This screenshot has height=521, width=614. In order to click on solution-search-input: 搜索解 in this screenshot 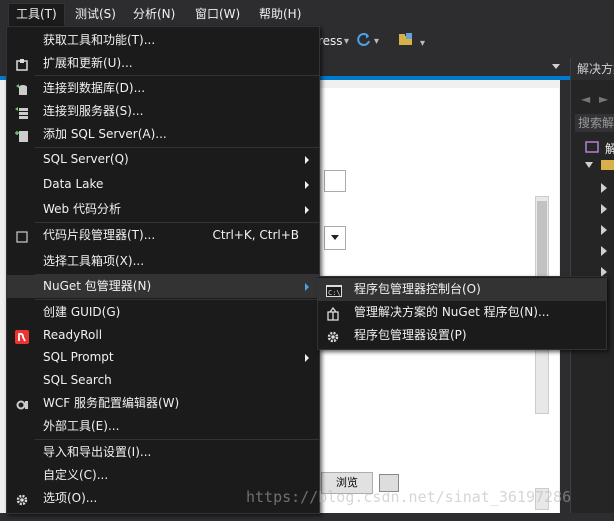, I will do `click(594, 123)`.